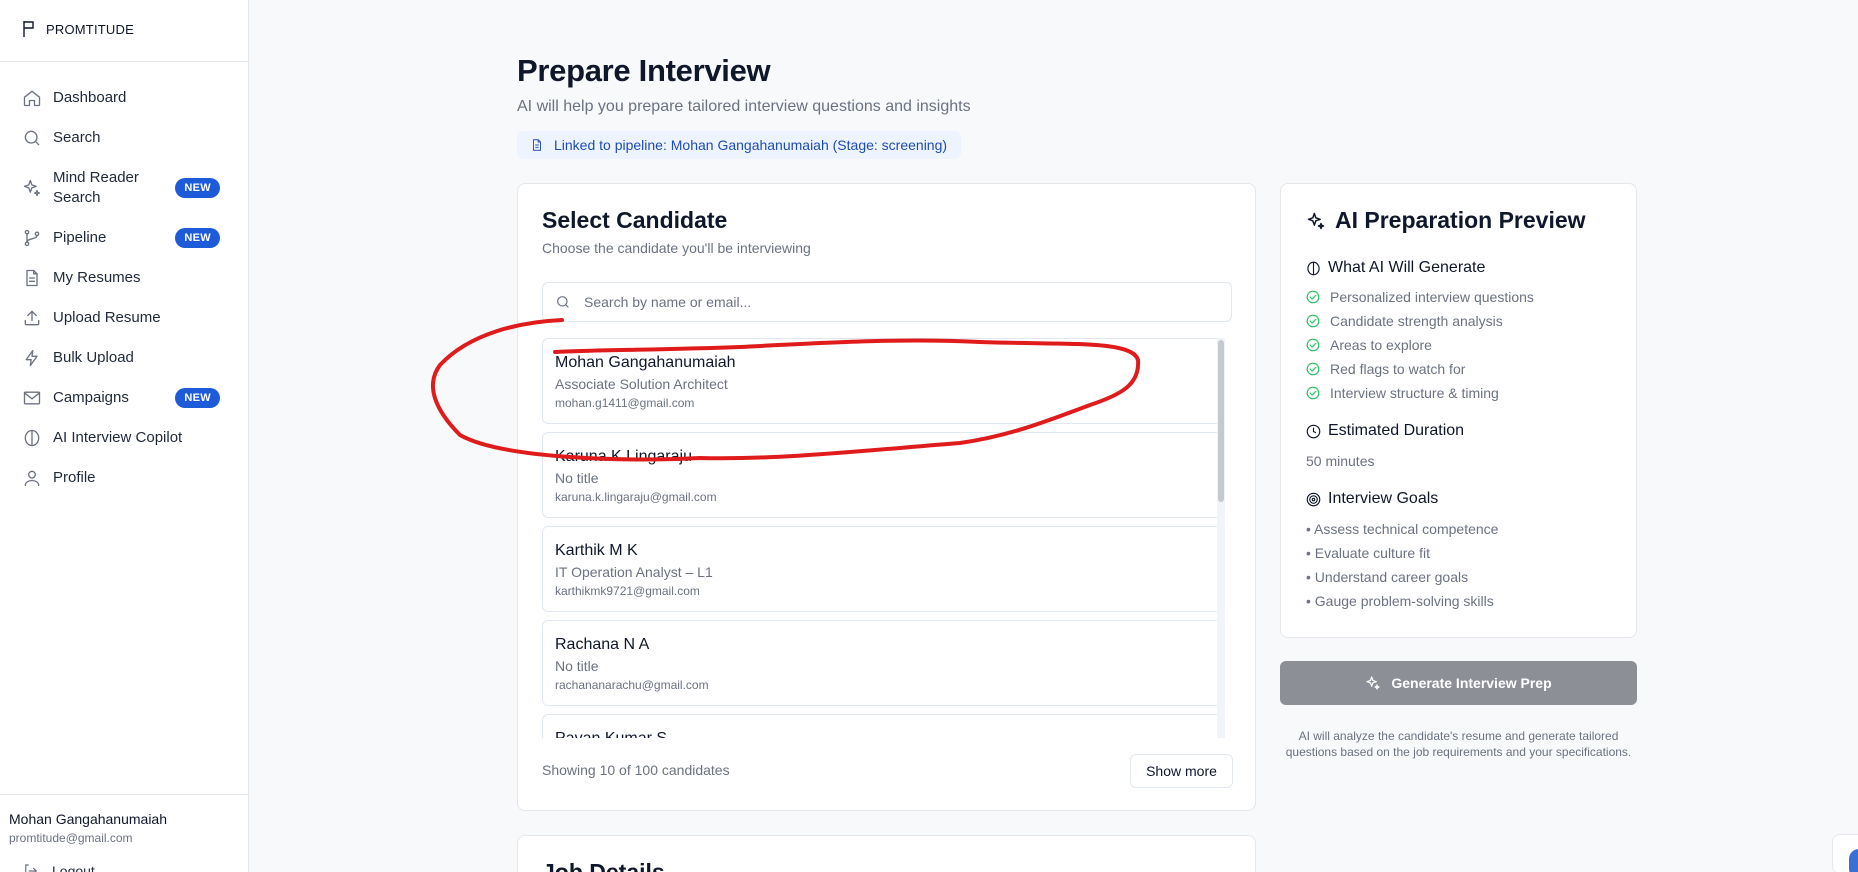  What do you see at coordinates (632, 685) in the screenshot?
I see `candidate-email: rachananarachu@gmail.com` at bounding box center [632, 685].